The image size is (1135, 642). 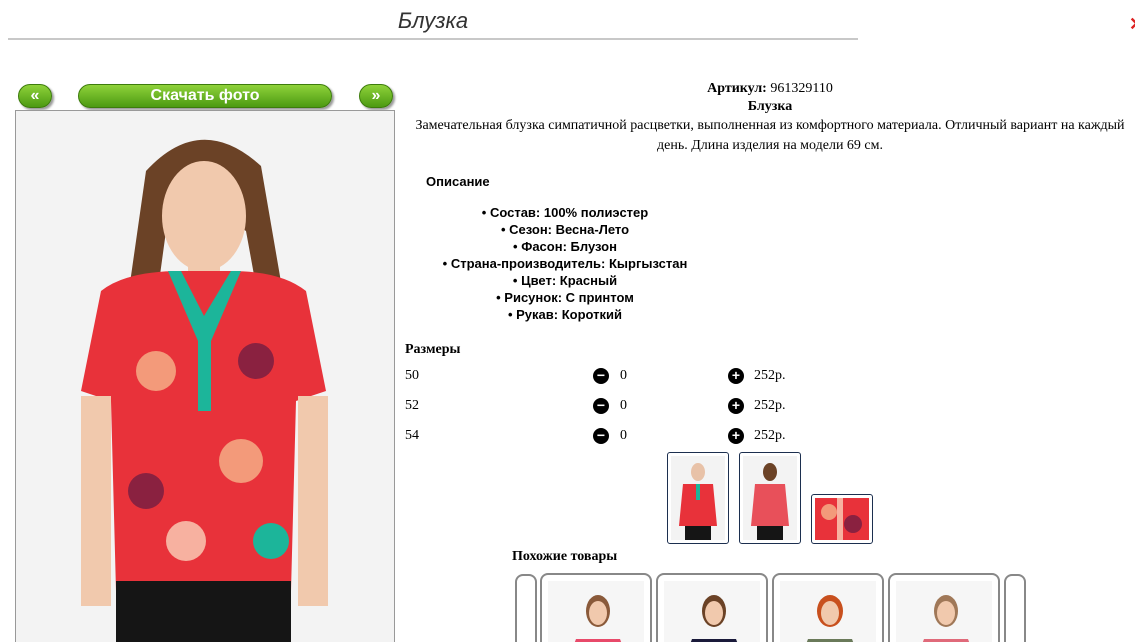 What do you see at coordinates (565, 229) in the screenshot?
I see `property-item: Сезон: Весна-Лето` at bounding box center [565, 229].